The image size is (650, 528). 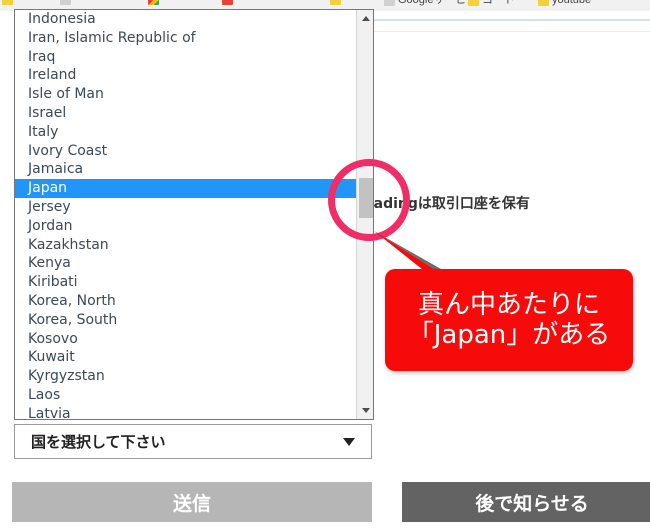 What do you see at coordinates (507, 31) in the screenshot?
I see `page-divider-secondary` at bounding box center [507, 31].